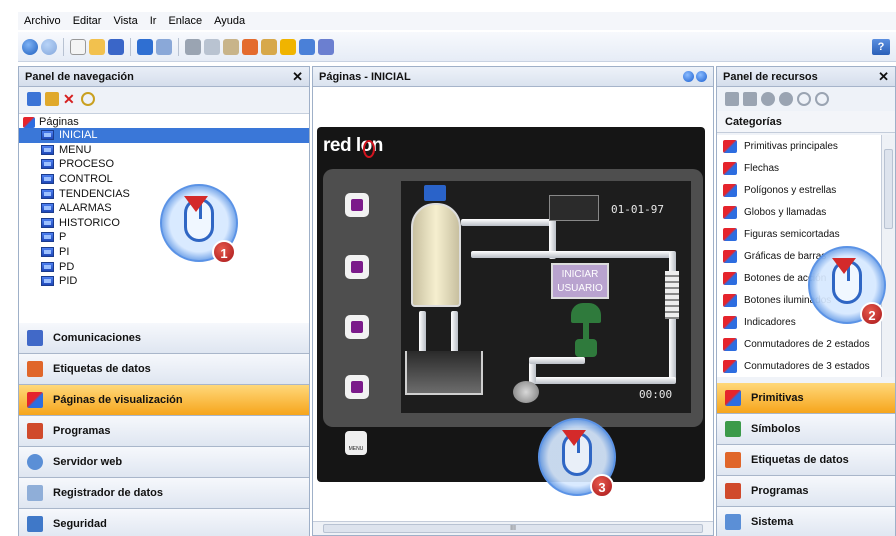 This screenshot has height=536, width=896. I want to click on menu-ir: Ir, so click(153, 21).